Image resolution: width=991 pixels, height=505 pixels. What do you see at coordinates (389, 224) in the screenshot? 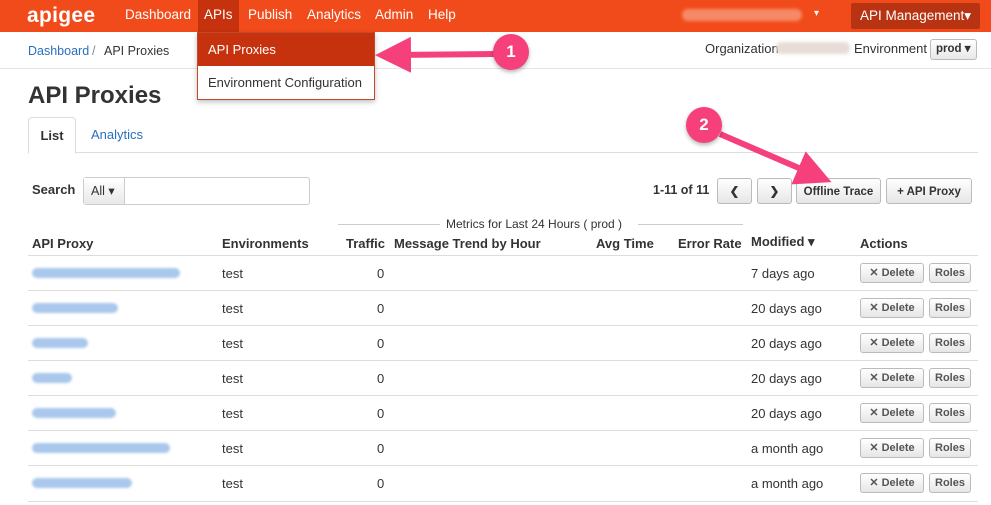
I see `metrics-caption-rule-left` at bounding box center [389, 224].